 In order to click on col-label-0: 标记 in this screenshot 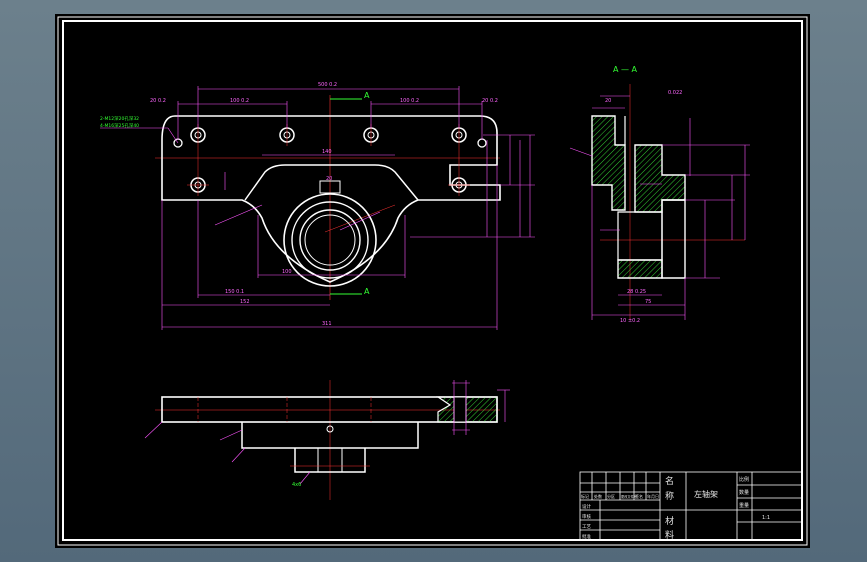, I will do `click(585, 496)`.